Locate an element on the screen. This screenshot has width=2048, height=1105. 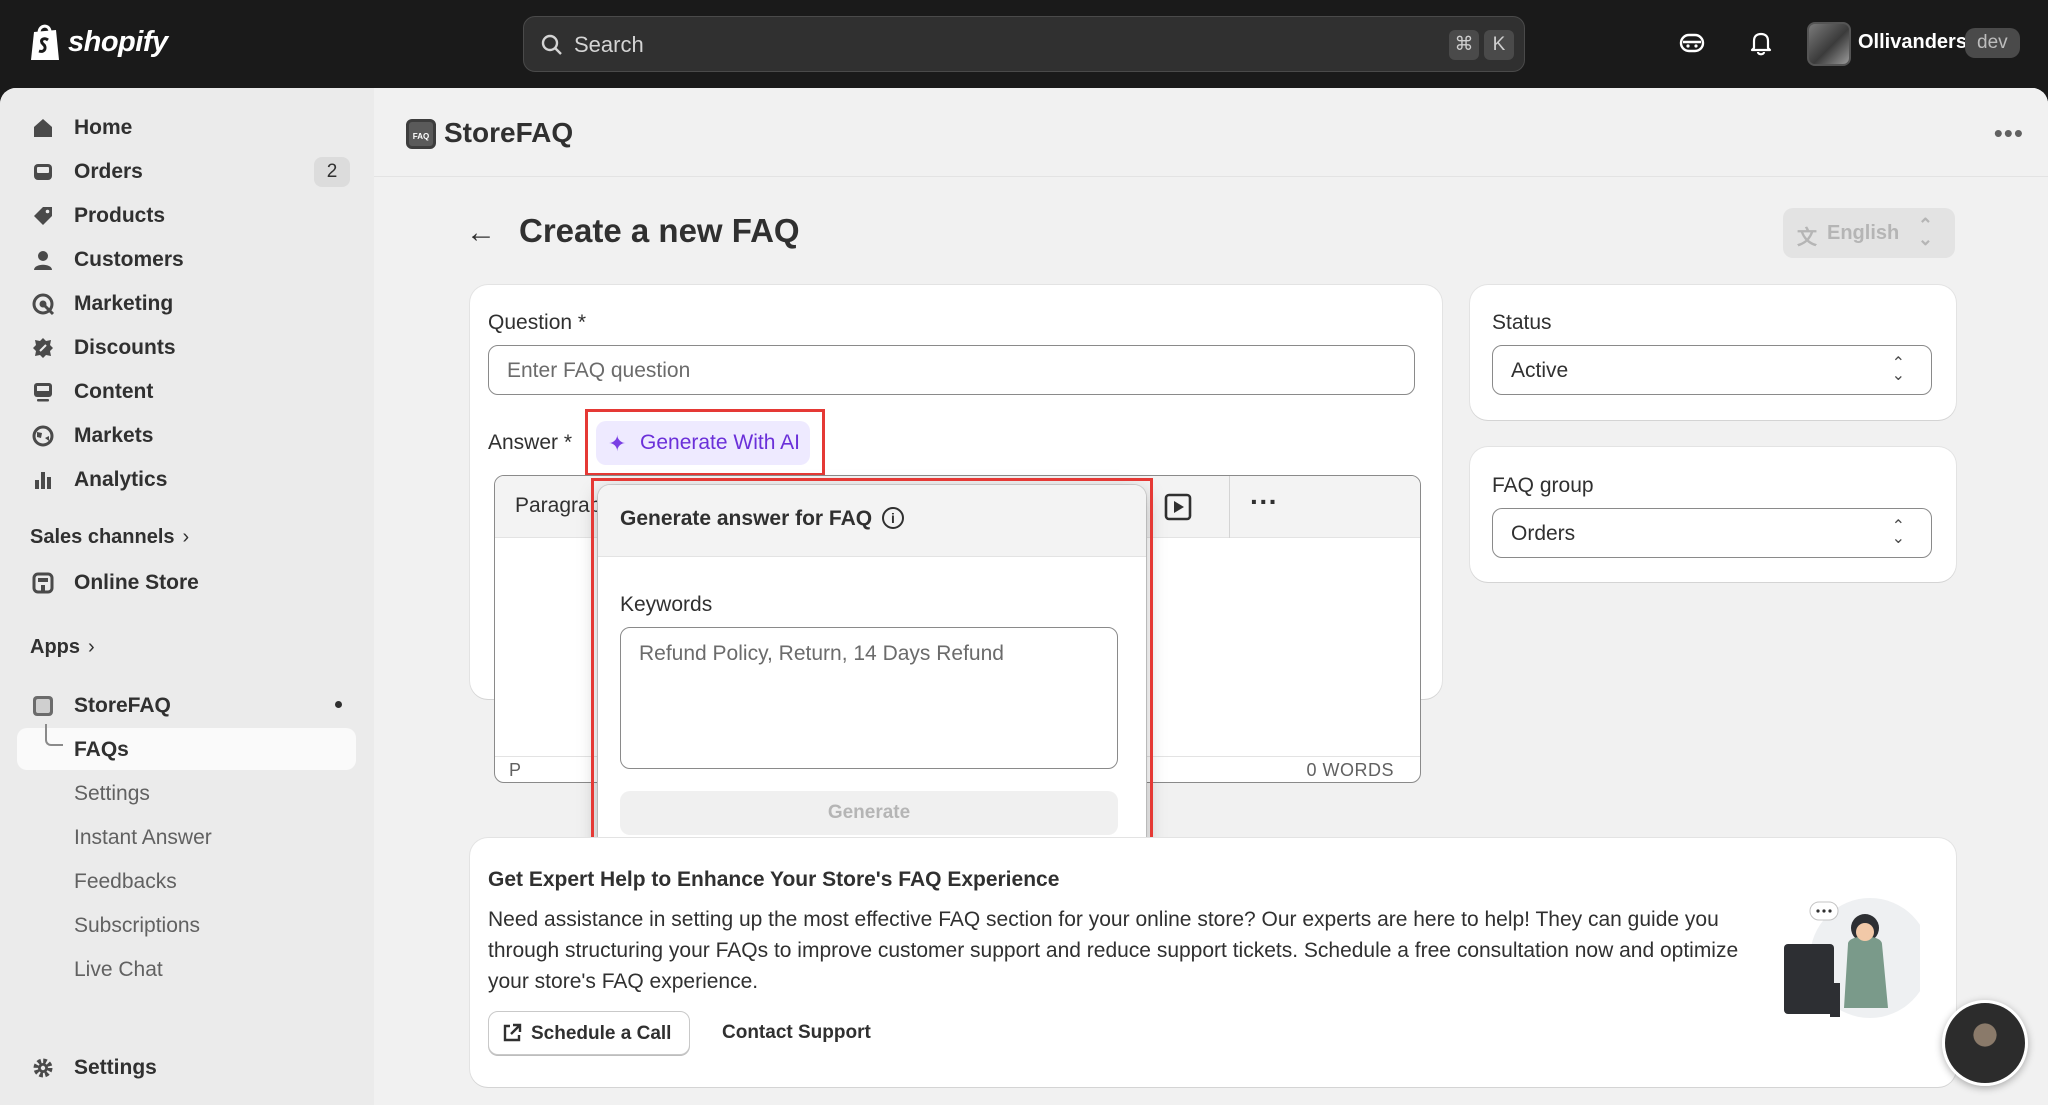
bar-chart-icon is located at coordinates (43, 480).